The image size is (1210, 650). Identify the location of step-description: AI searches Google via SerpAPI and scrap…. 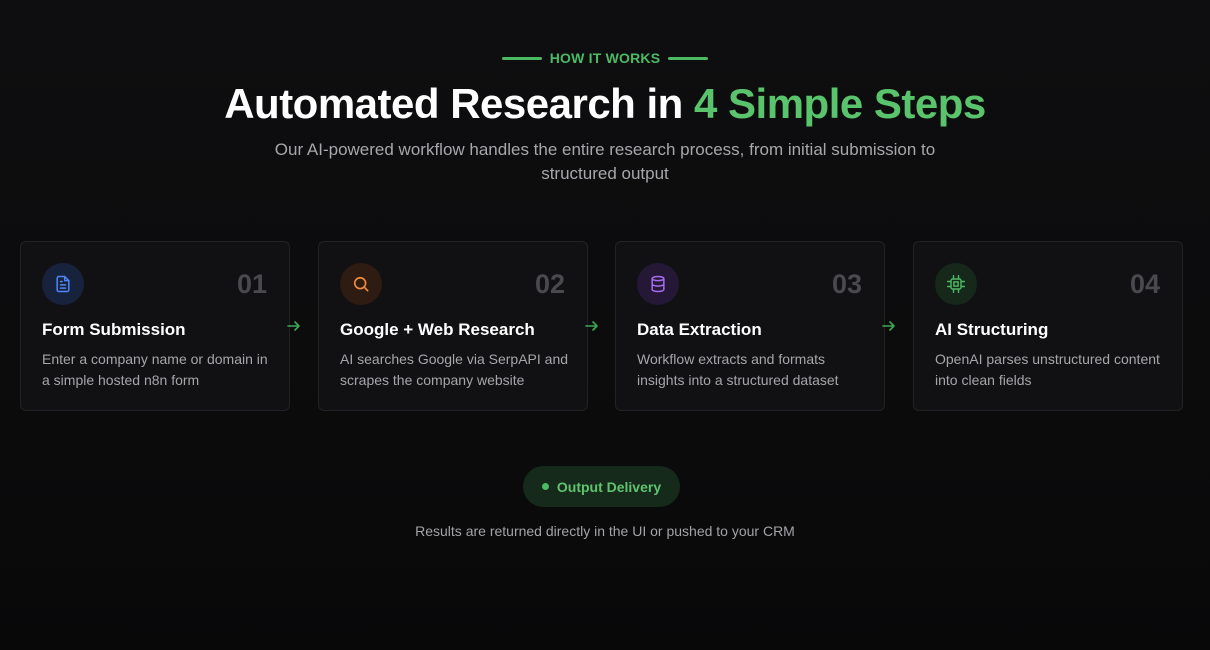
(454, 369).